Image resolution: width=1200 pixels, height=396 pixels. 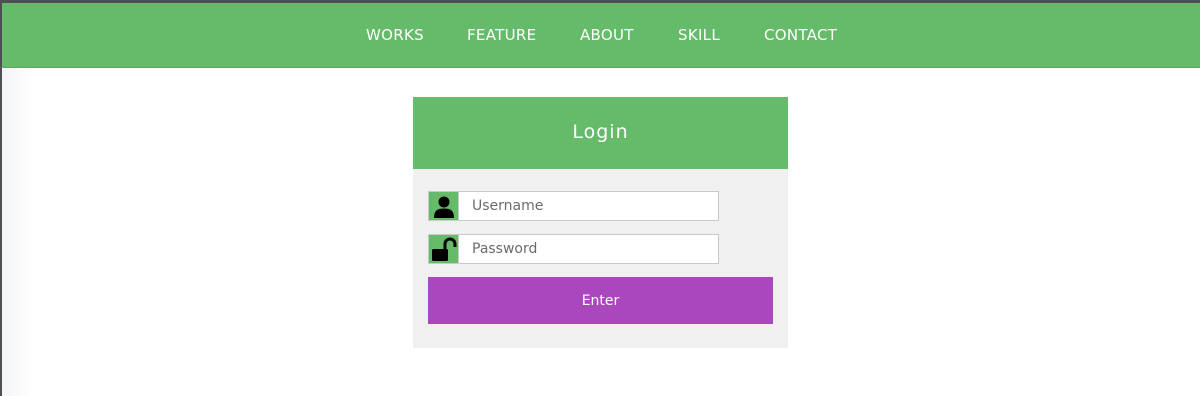 What do you see at coordinates (588, 206) in the screenshot?
I see `username-input` at bounding box center [588, 206].